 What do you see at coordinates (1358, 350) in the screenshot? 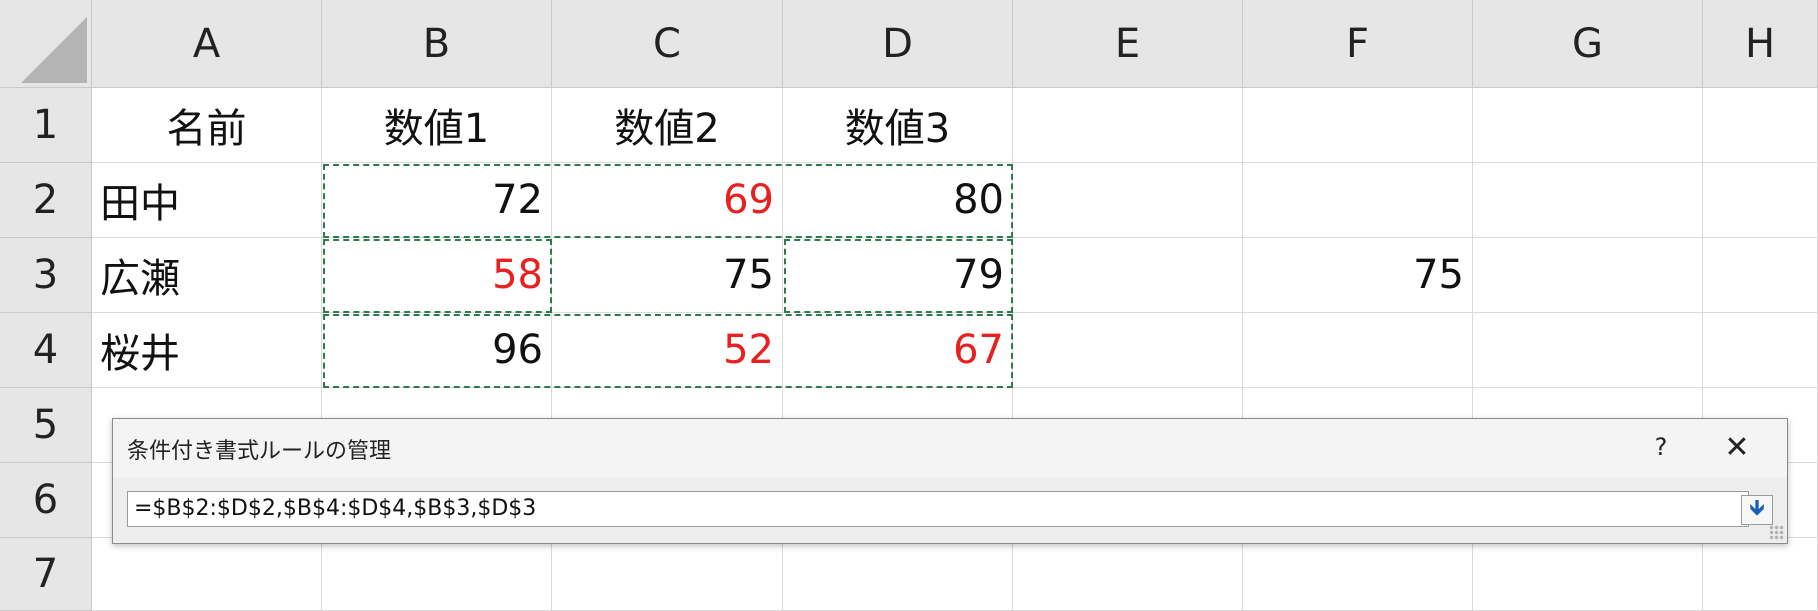
I see `cell-f4` at bounding box center [1358, 350].